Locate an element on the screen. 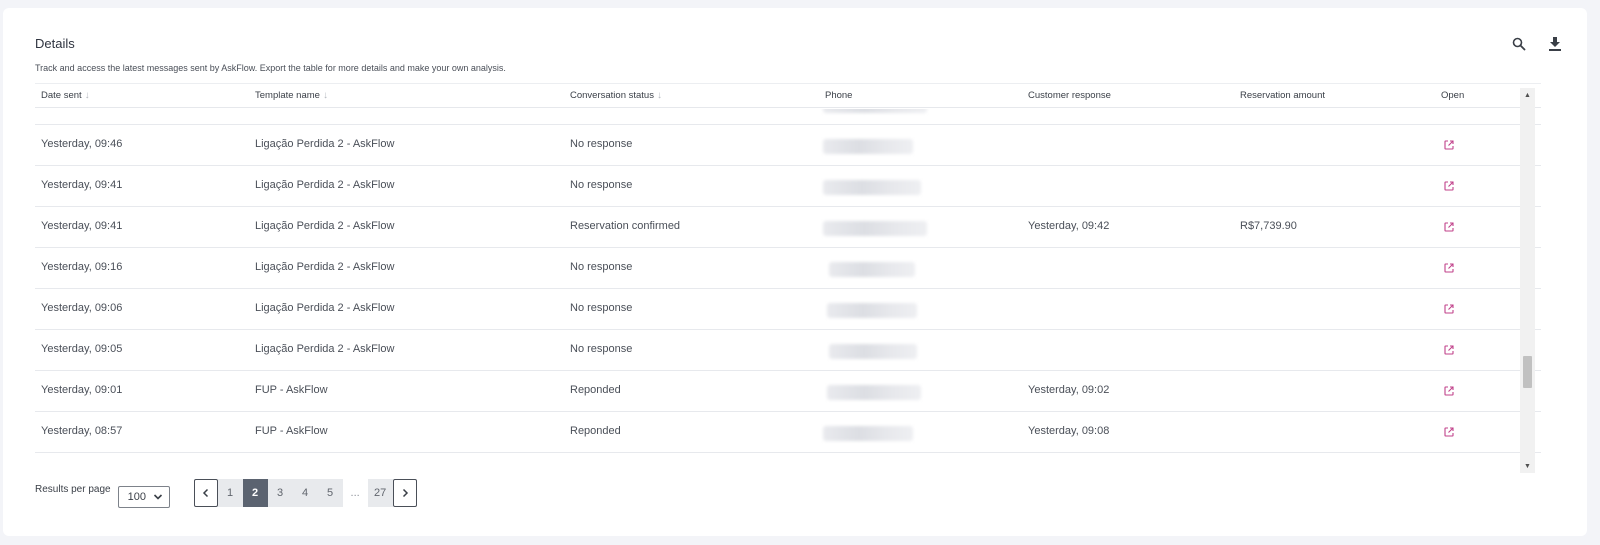  reservation-amount-cell: R$7,739.90 is located at coordinates (1268, 226).